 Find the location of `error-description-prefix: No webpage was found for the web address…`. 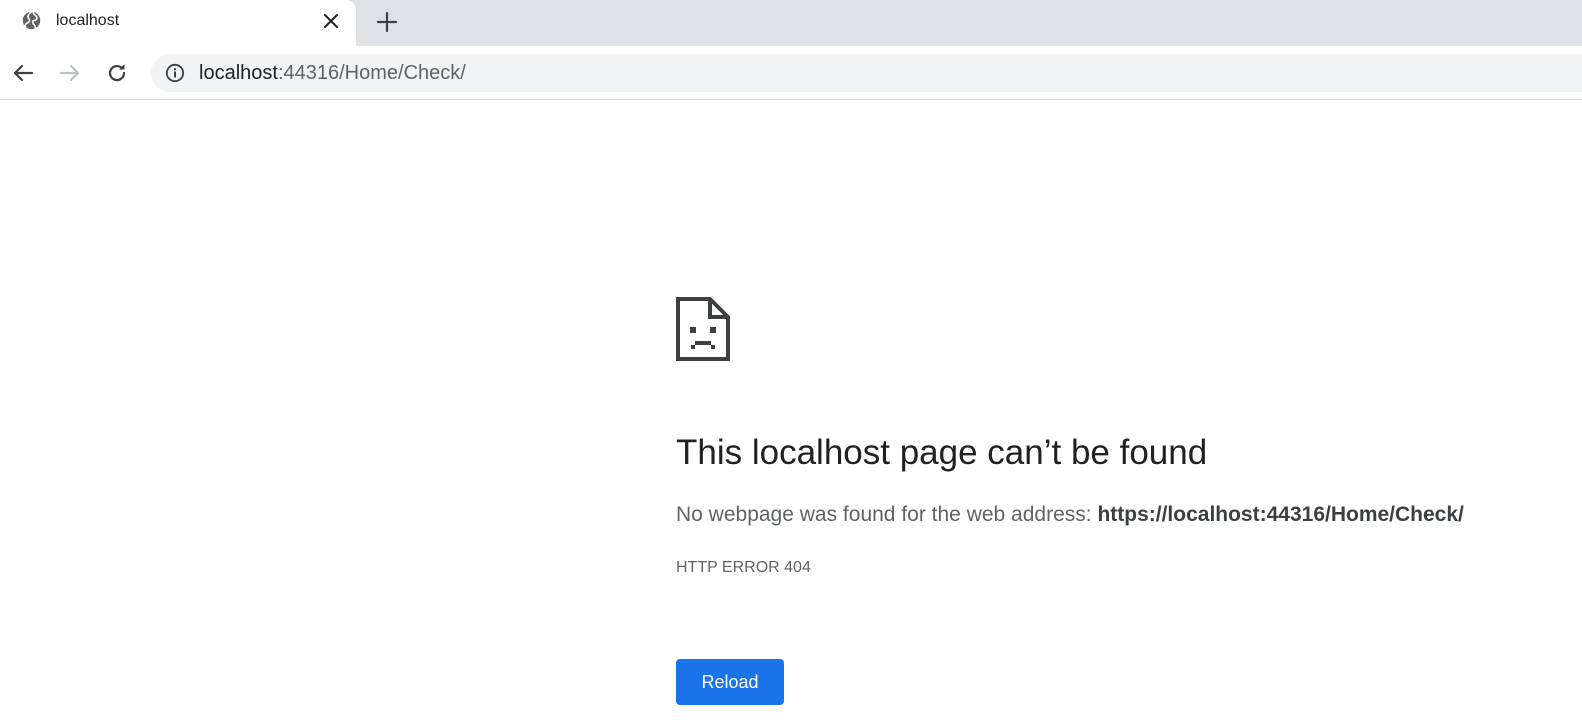

error-description-prefix: No webpage was found for the web address… is located at coordinates (887, 514).